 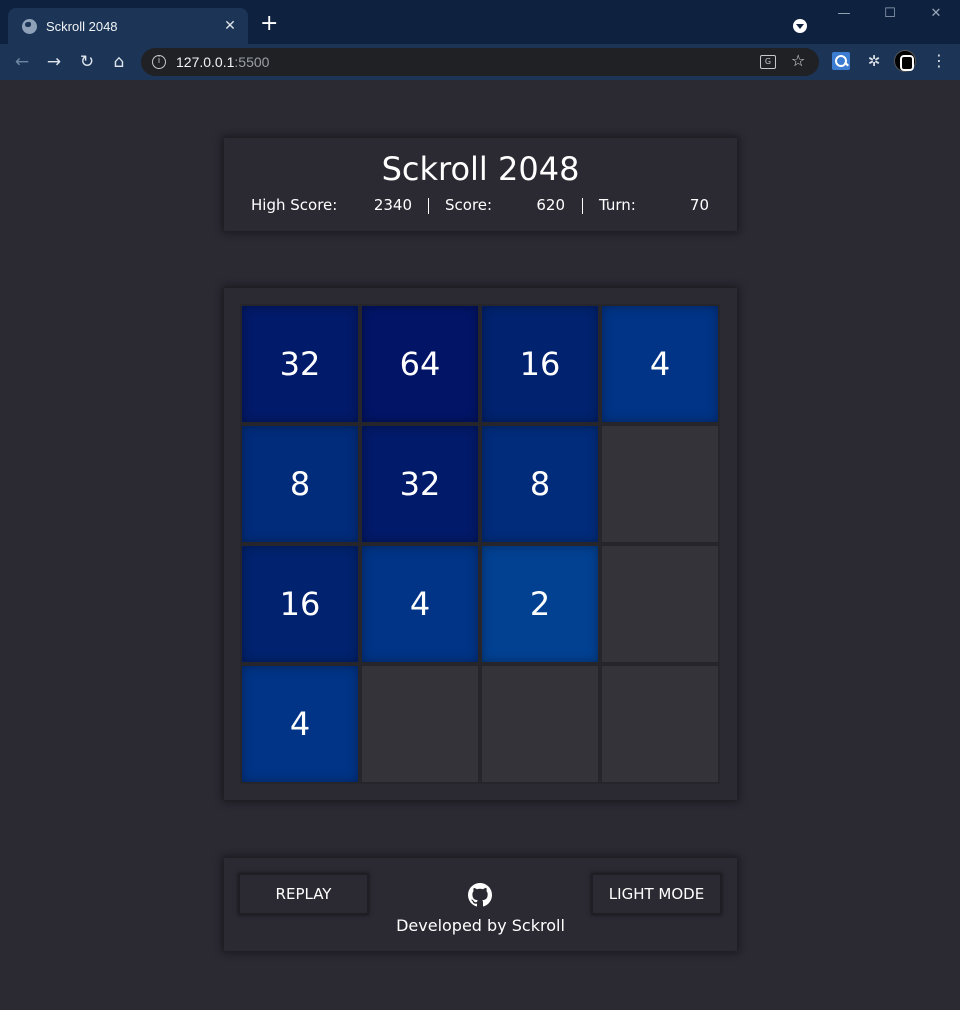 I want to click on turn-value: 70, so click(x=699, y=205).